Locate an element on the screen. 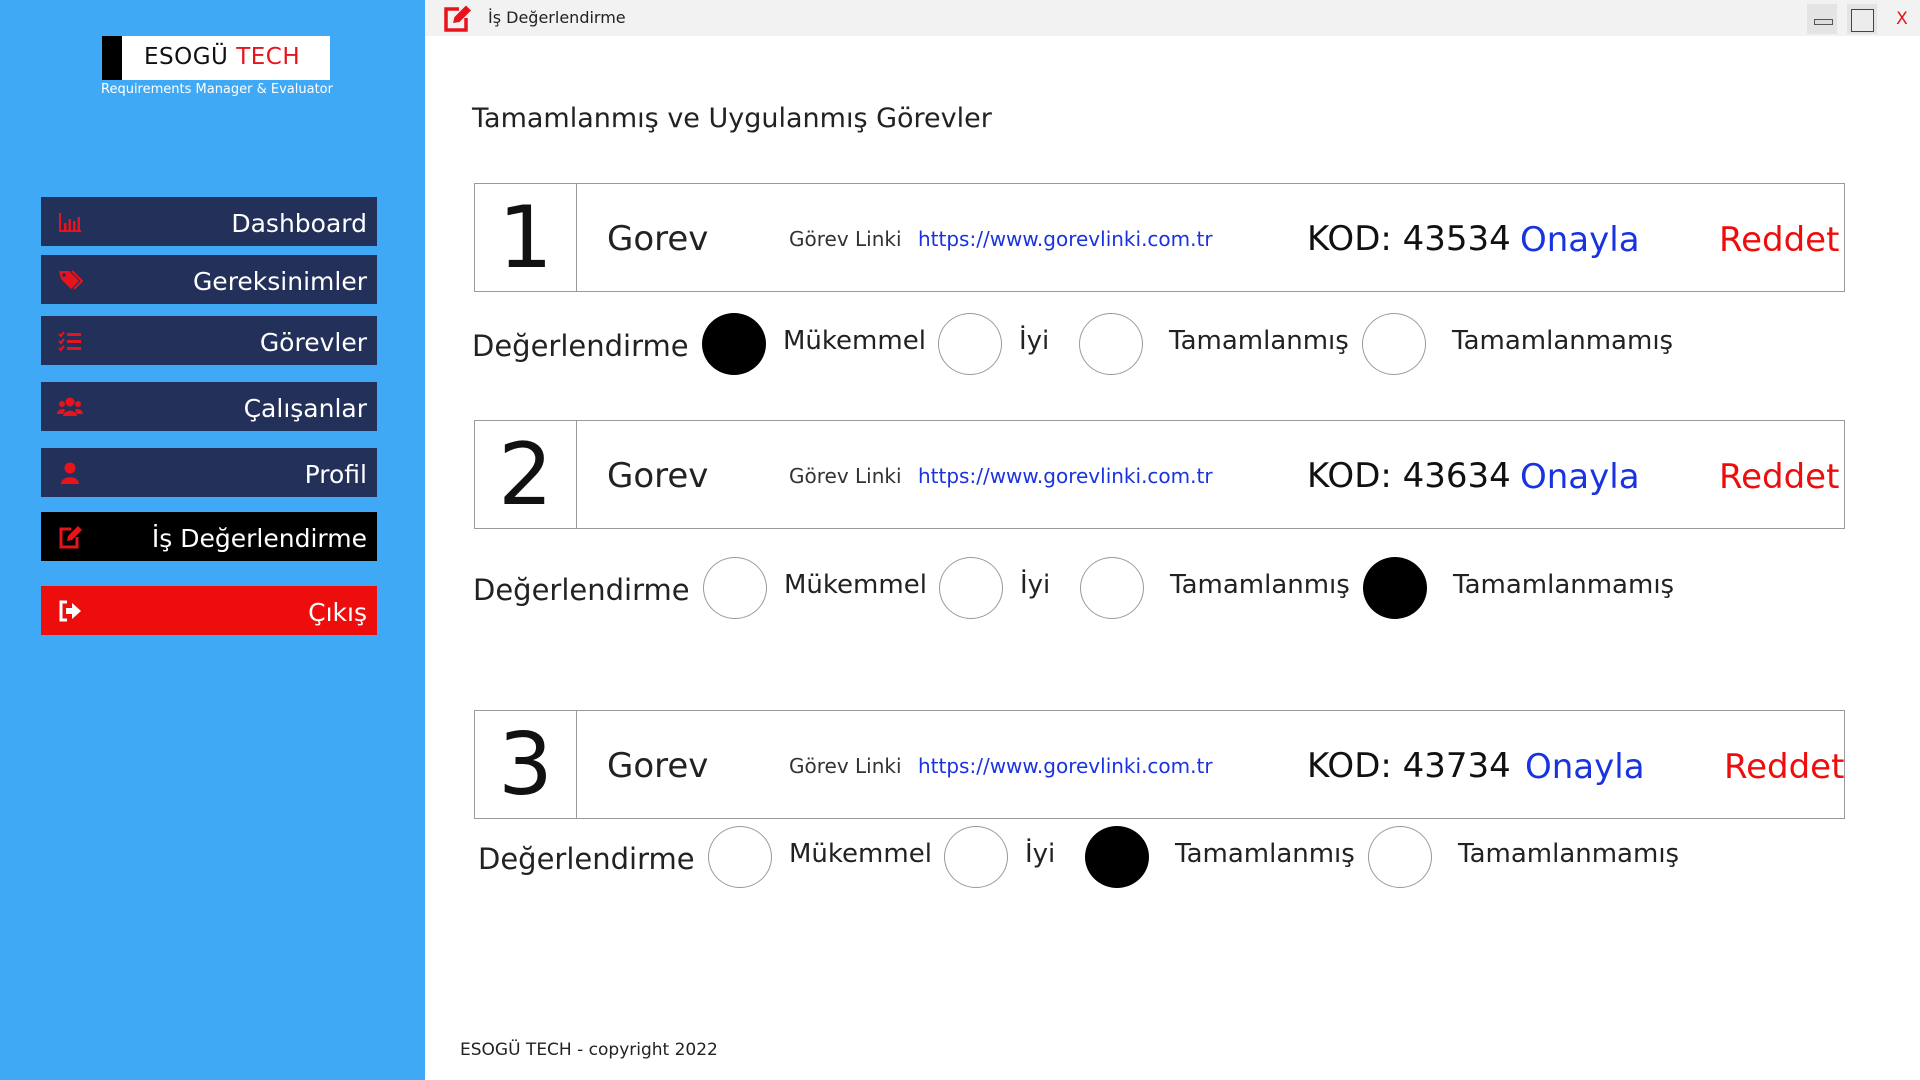 The width and height of the screenshot is (1920, 1080). task-number: 3 is located at coordinates (525, 764).